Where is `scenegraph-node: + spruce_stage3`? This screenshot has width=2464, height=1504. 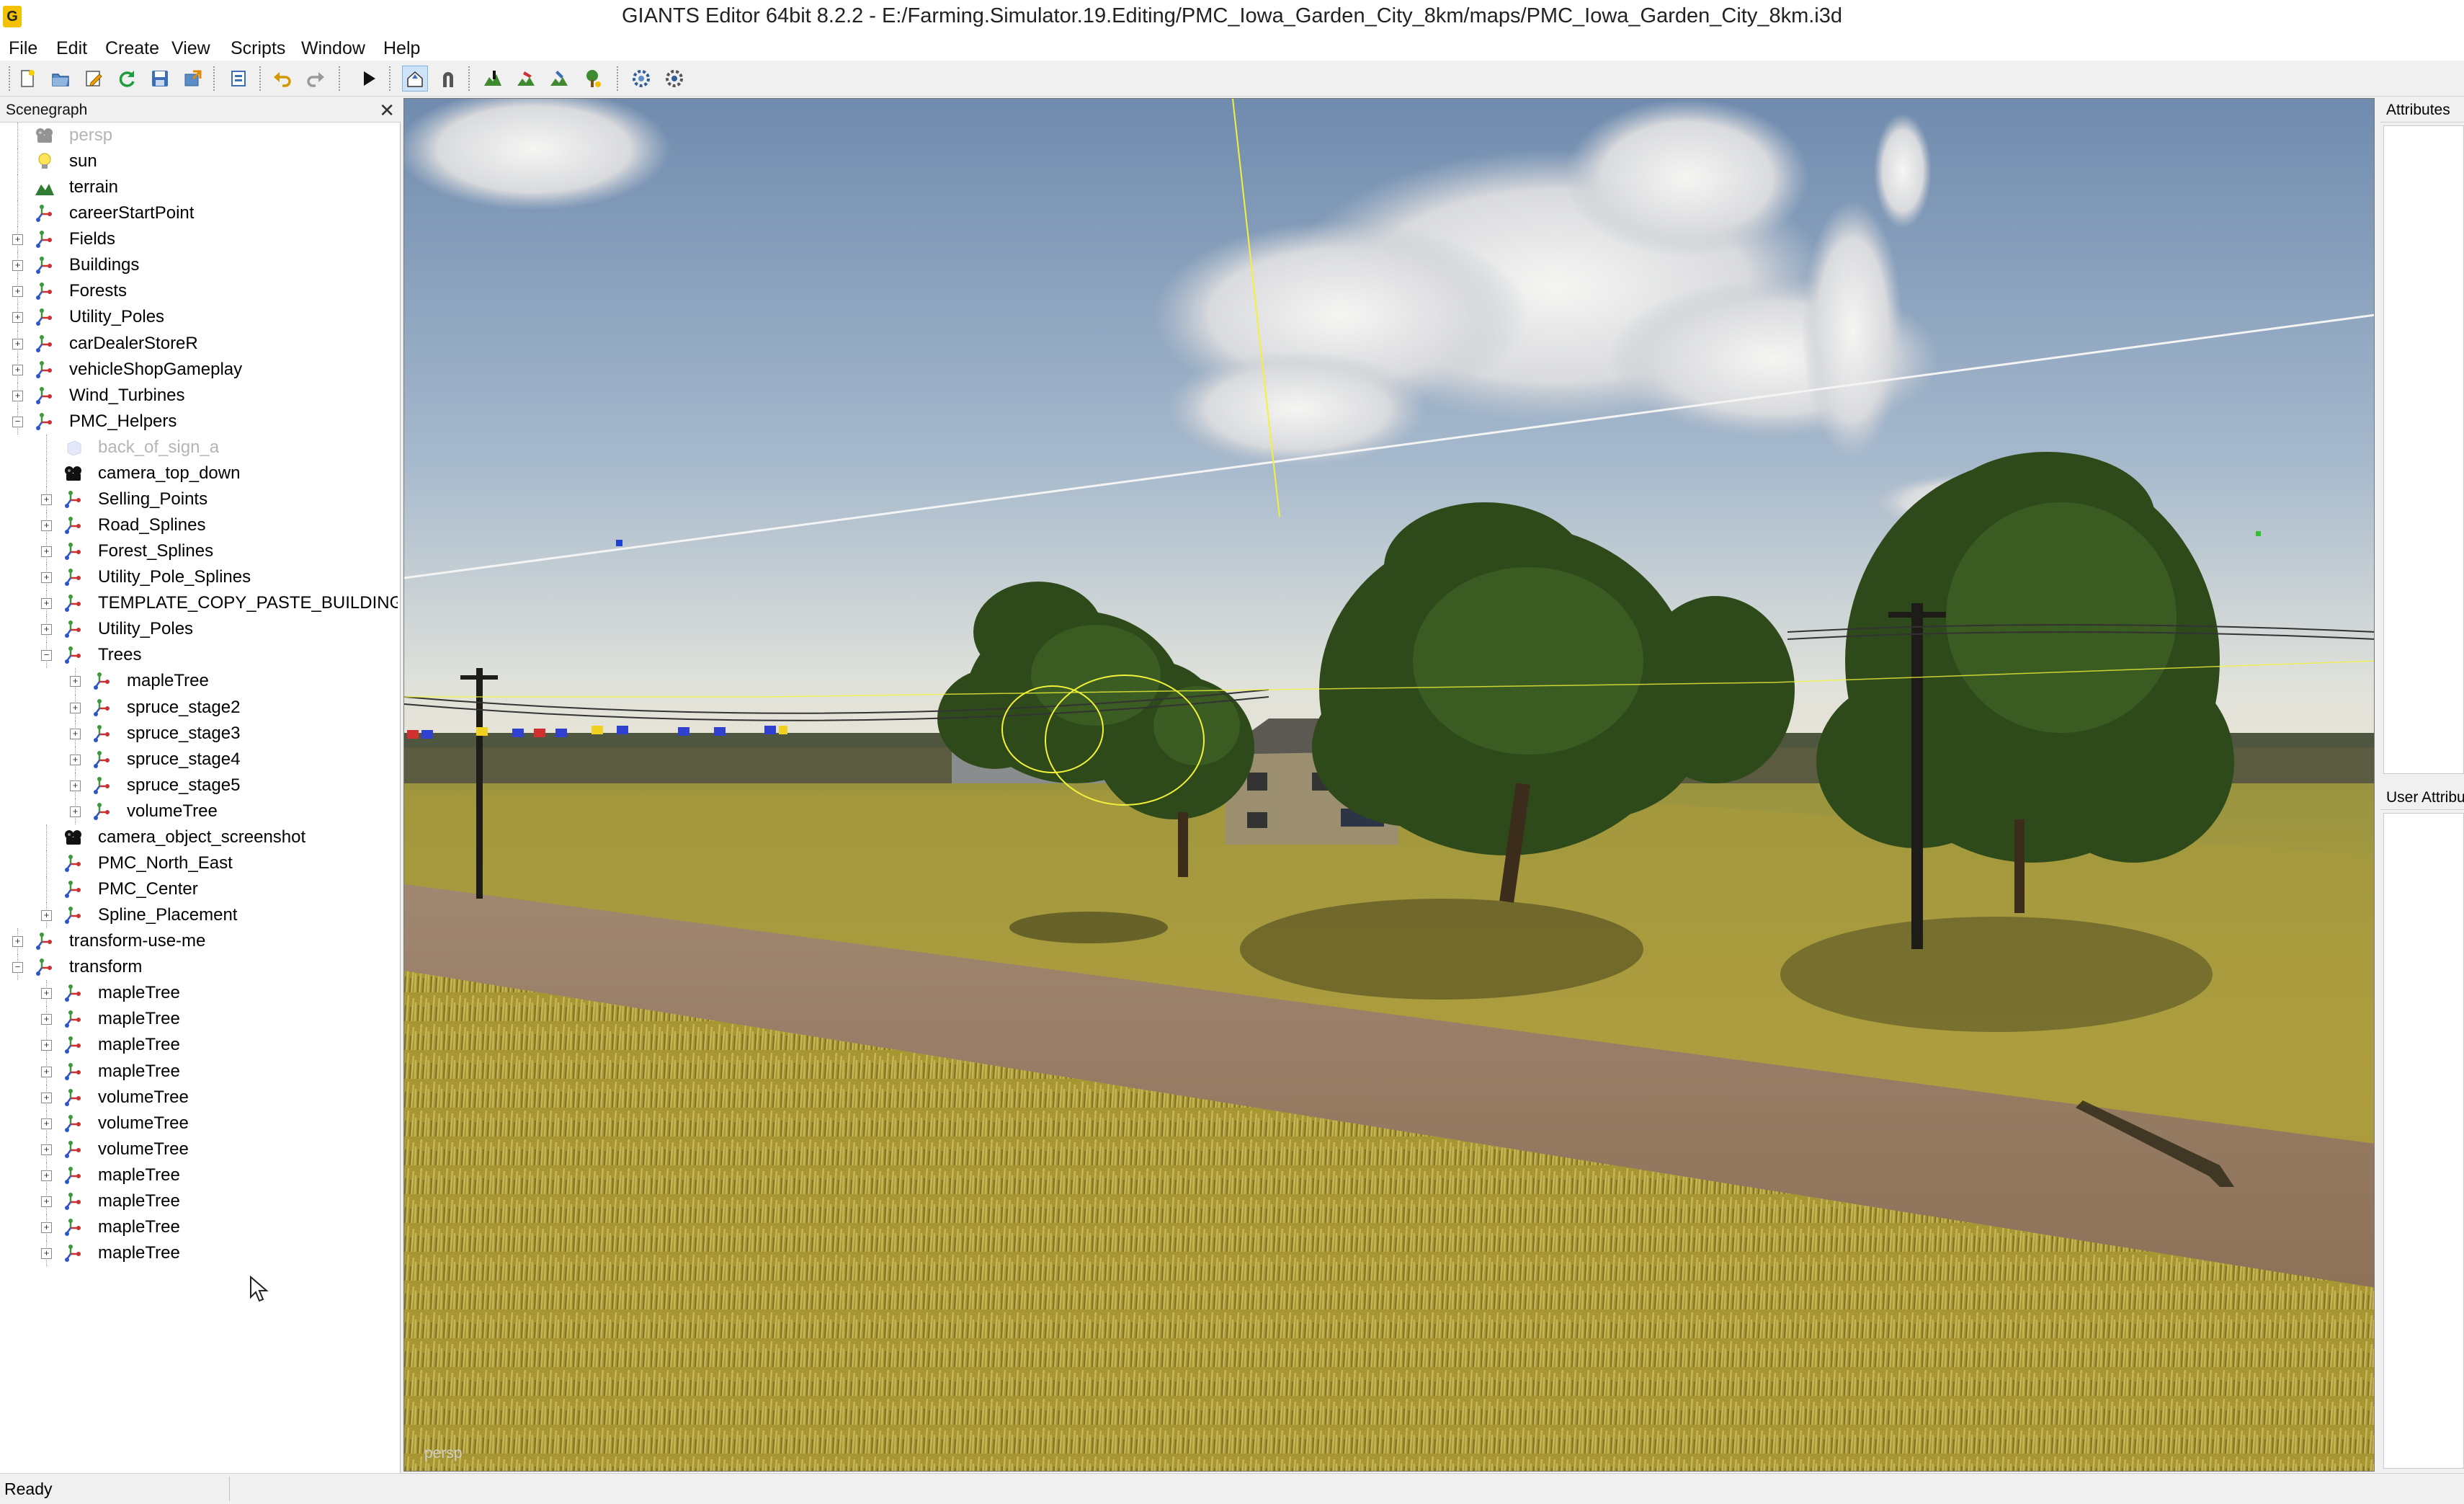 scenegraph-node: + spruce_stage3 is located at coordinates (199, 733).